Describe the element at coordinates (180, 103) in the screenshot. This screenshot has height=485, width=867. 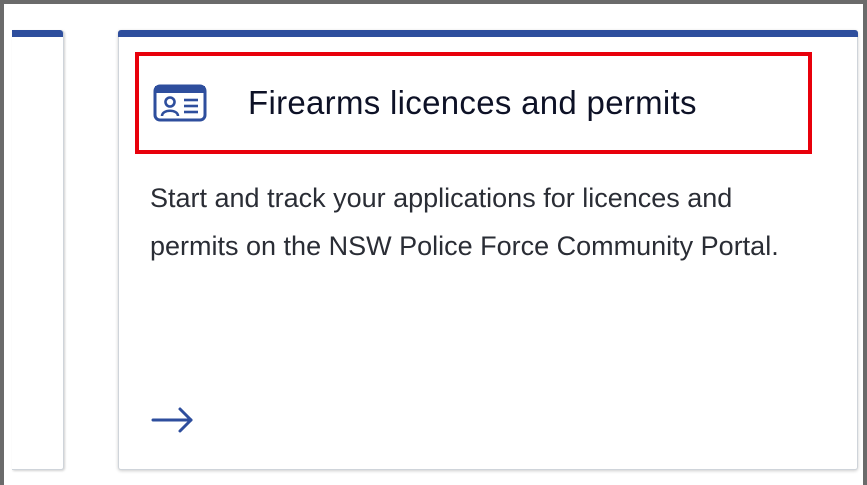
I see `id-card-icon` at that location.